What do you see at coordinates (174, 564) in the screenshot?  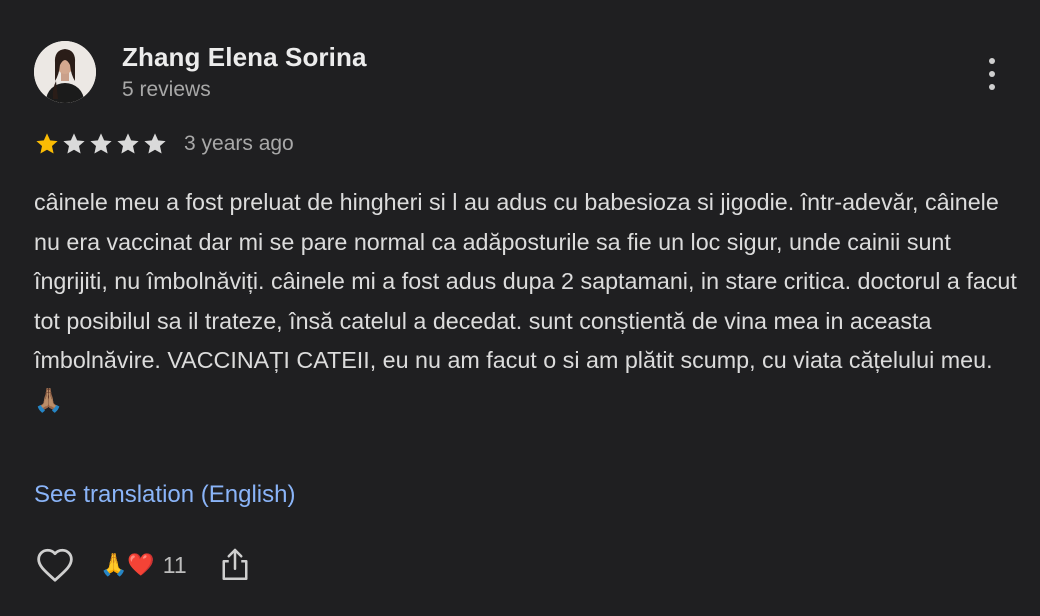 I see `reaction-count: 11` at bounding box center [174, 564].